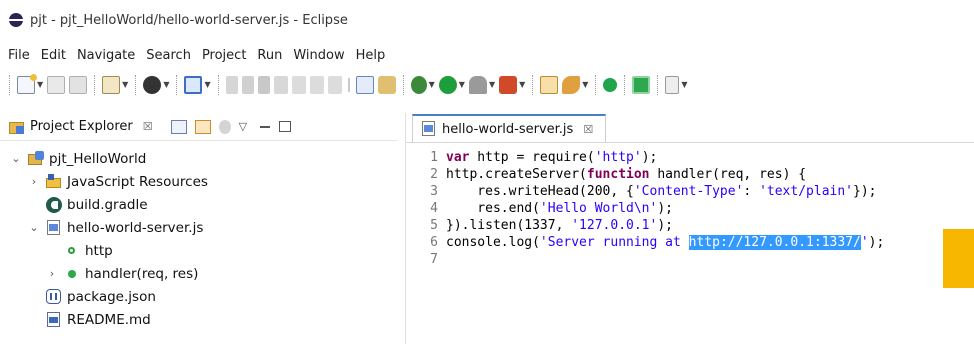  I want to click on skip-breakpoints-icon, so click(231, 84).